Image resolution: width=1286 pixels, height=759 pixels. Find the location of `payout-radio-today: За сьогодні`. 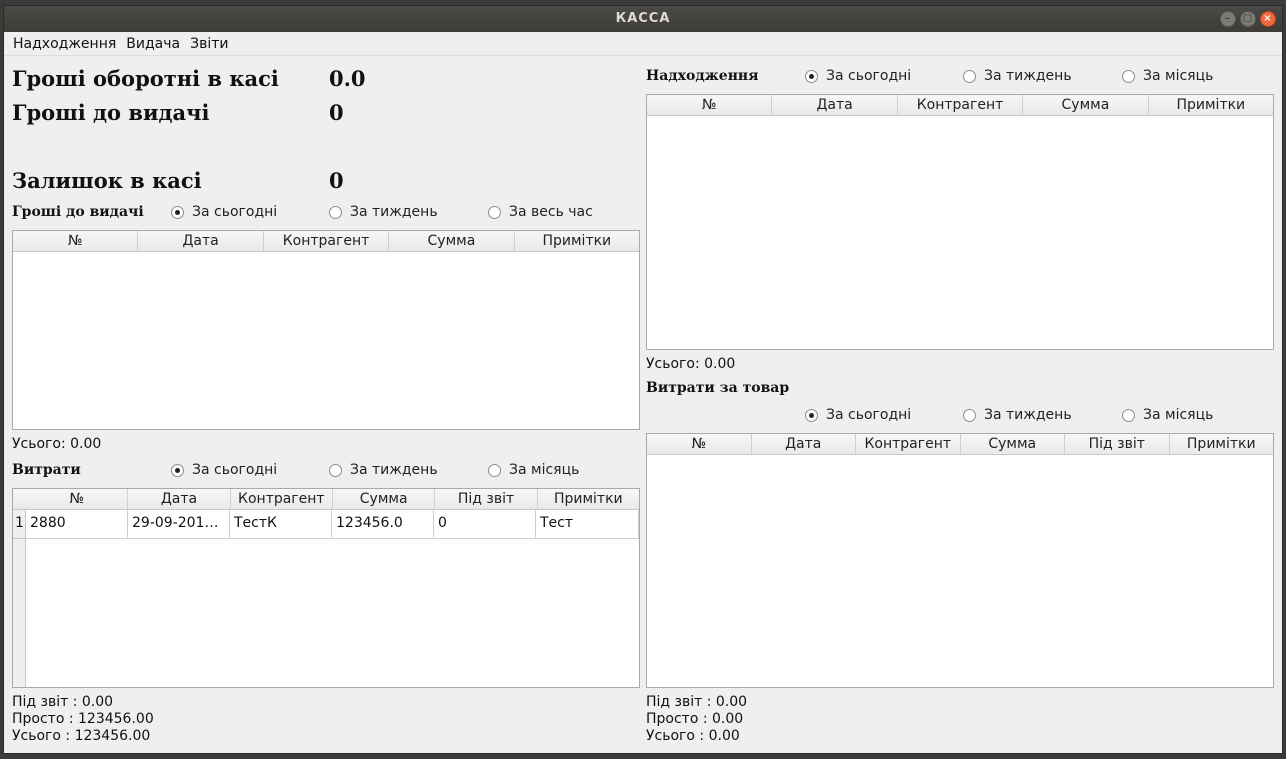

payout-radio-today: За сьогодні is located at coordinates (224, 212).